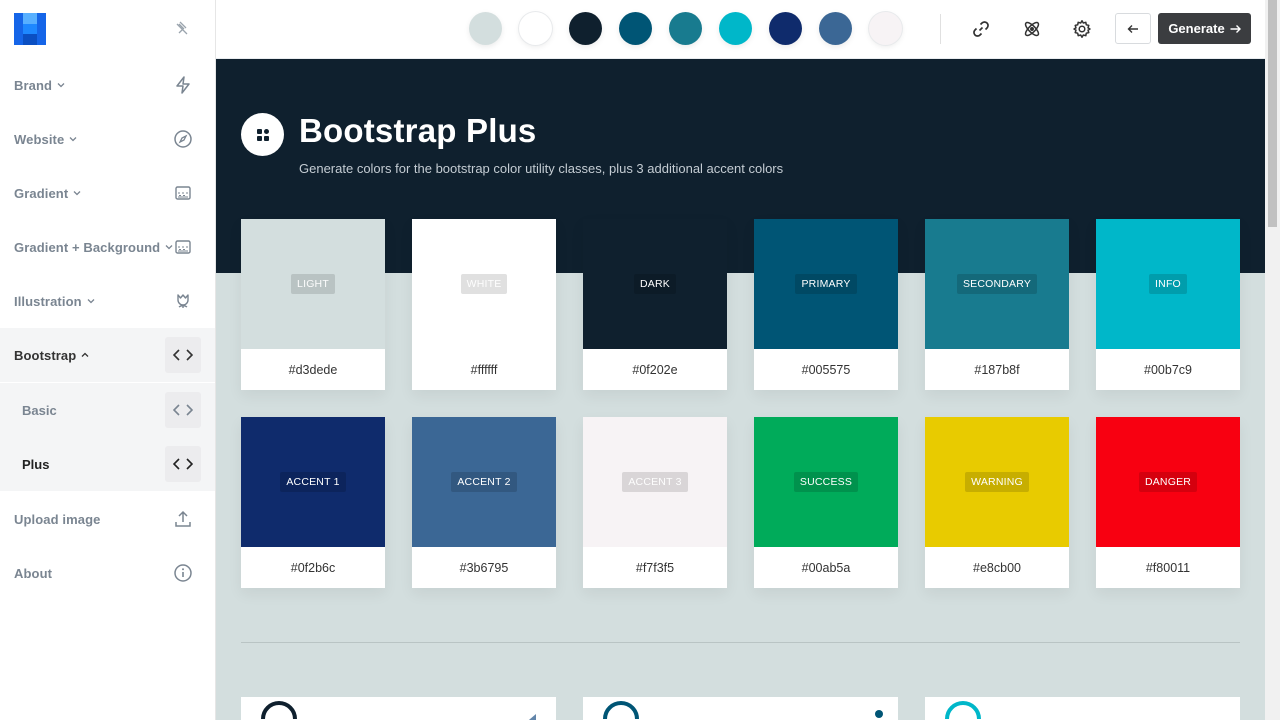 The height and width of the screenshot is (720, 1280). I want to click on arrow-left-icon, so click(1132, 28).